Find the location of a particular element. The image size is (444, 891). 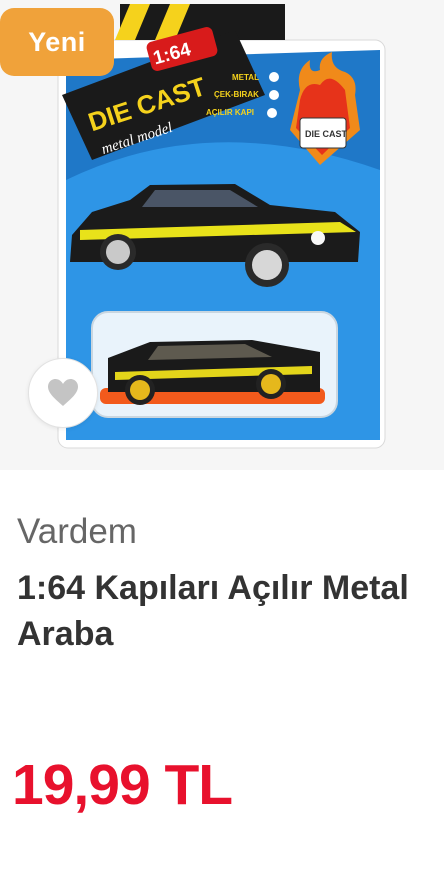

car-model-icon is located at coordinates (212, 372).